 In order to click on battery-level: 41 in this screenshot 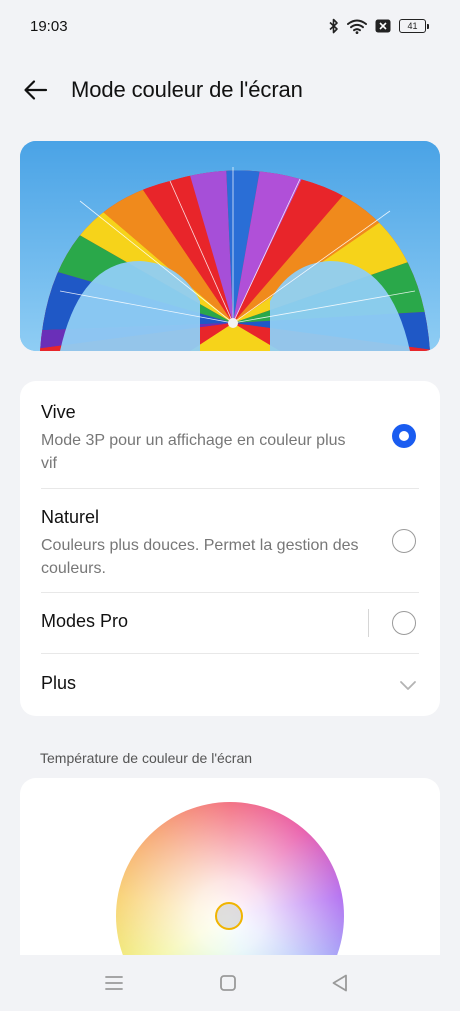, I will do `click(412, 25)`.